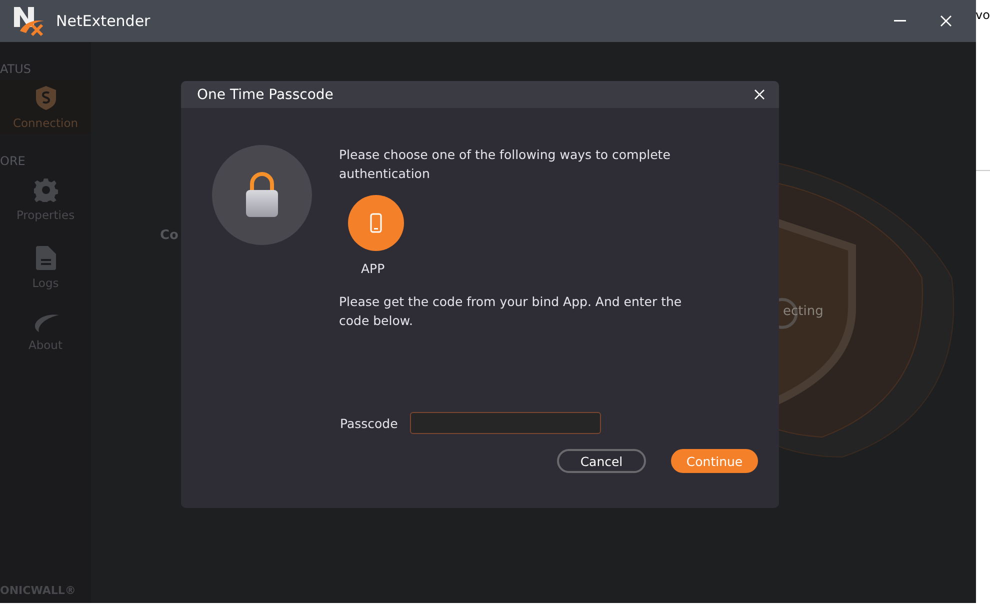 The width and height of the screenshot is (990, 616). I want to click on minimize-icon, so click(900, 21).